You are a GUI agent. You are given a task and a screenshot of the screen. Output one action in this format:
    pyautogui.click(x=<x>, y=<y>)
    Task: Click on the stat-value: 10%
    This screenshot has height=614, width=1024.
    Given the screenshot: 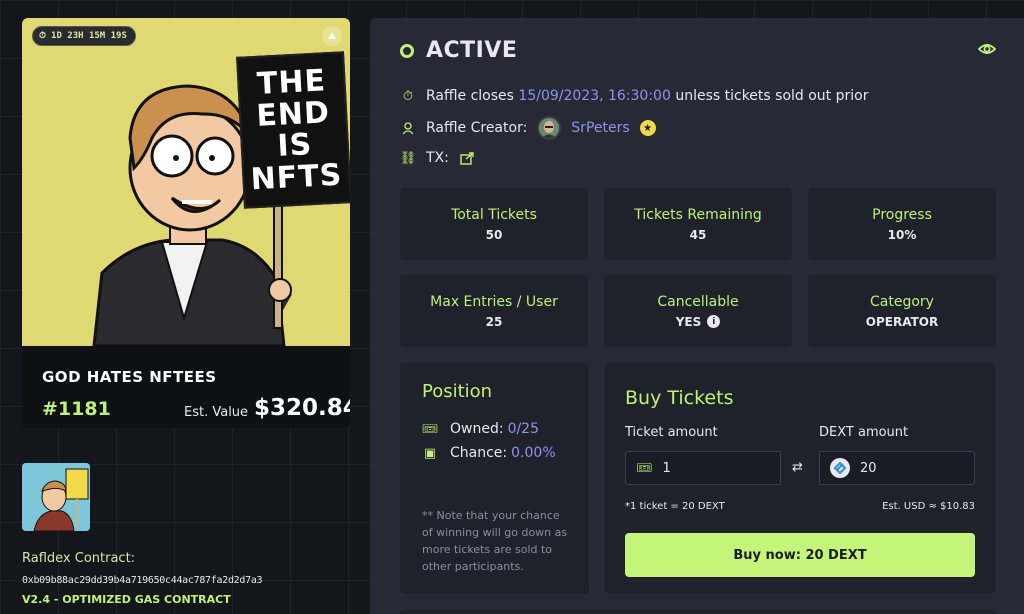 What is the action you would take?
    pyautogui.click(x=902, y=234)
    